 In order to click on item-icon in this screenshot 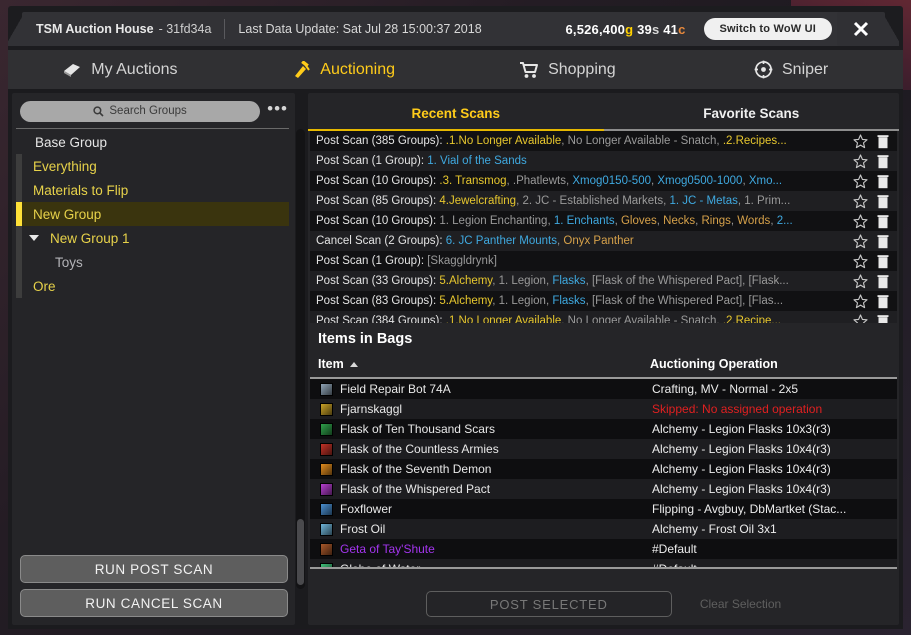, I will do `click(326, 449)`.